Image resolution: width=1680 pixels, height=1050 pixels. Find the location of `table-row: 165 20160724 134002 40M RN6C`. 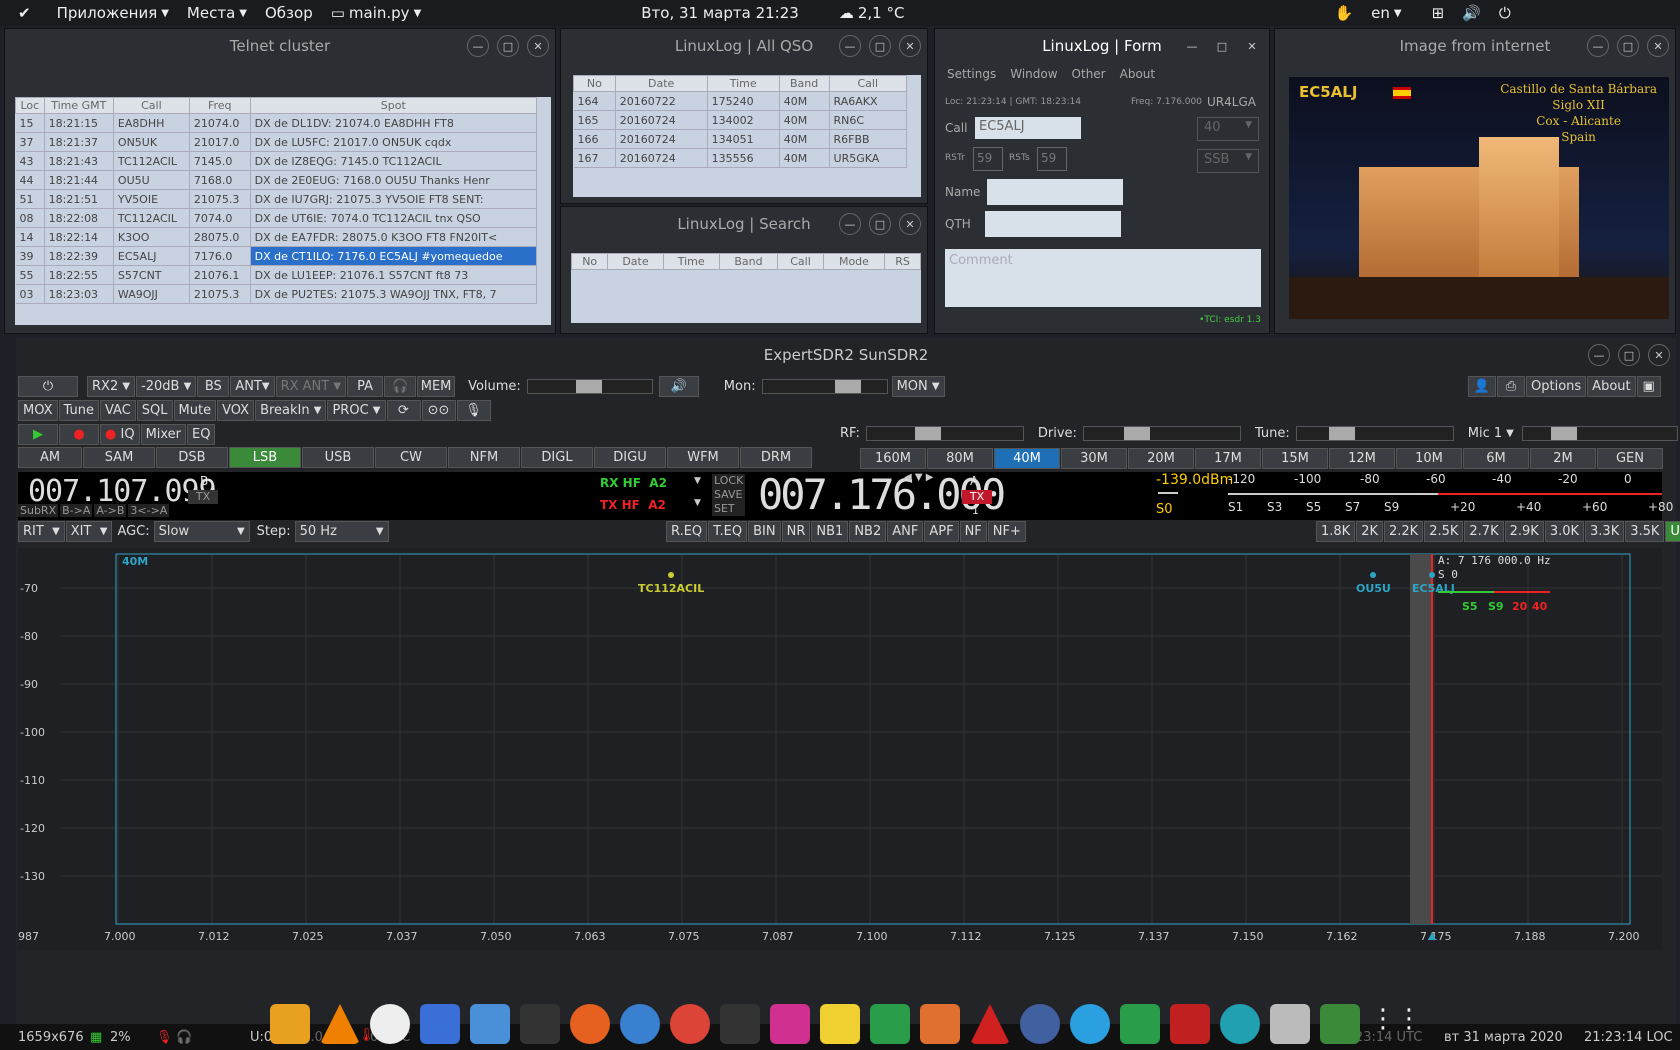

table-row: 165 20160724 134002 40M RN6C is located at coordinates (740, 120).